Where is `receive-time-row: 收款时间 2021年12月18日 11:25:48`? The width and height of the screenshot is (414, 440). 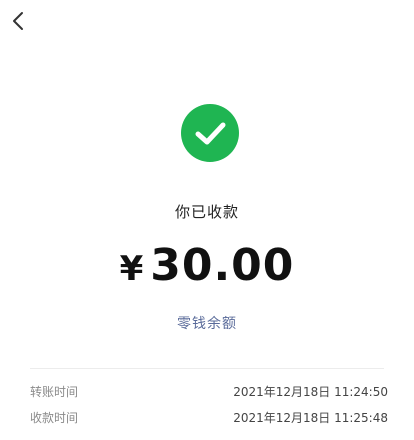 receive-time-row: 收款时间 2021年12月18日 11:25:48 is located at coordinates (209, 420).